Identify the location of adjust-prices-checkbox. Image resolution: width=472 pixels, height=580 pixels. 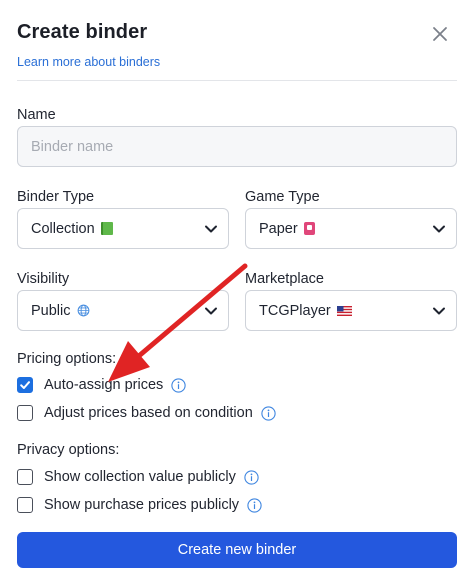
(25, 413).